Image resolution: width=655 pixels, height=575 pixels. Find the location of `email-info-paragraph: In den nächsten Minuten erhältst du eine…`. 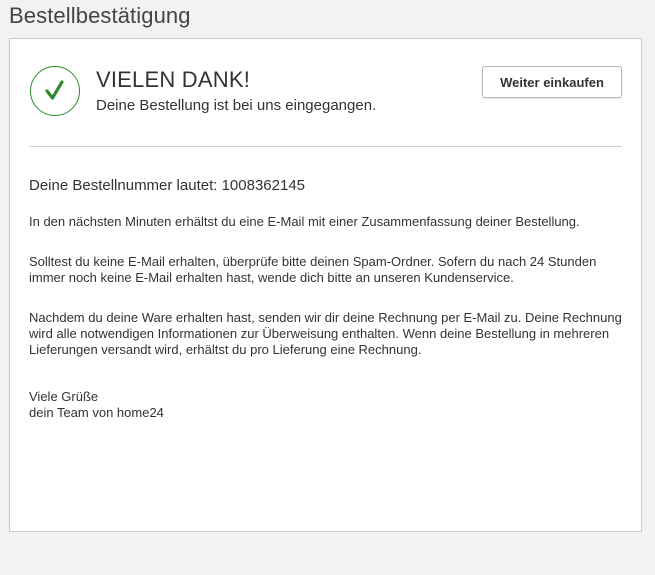

email-info-paragraph: In den nächsten Minuten erhältst du eine… is located at coordinates (304, 221).